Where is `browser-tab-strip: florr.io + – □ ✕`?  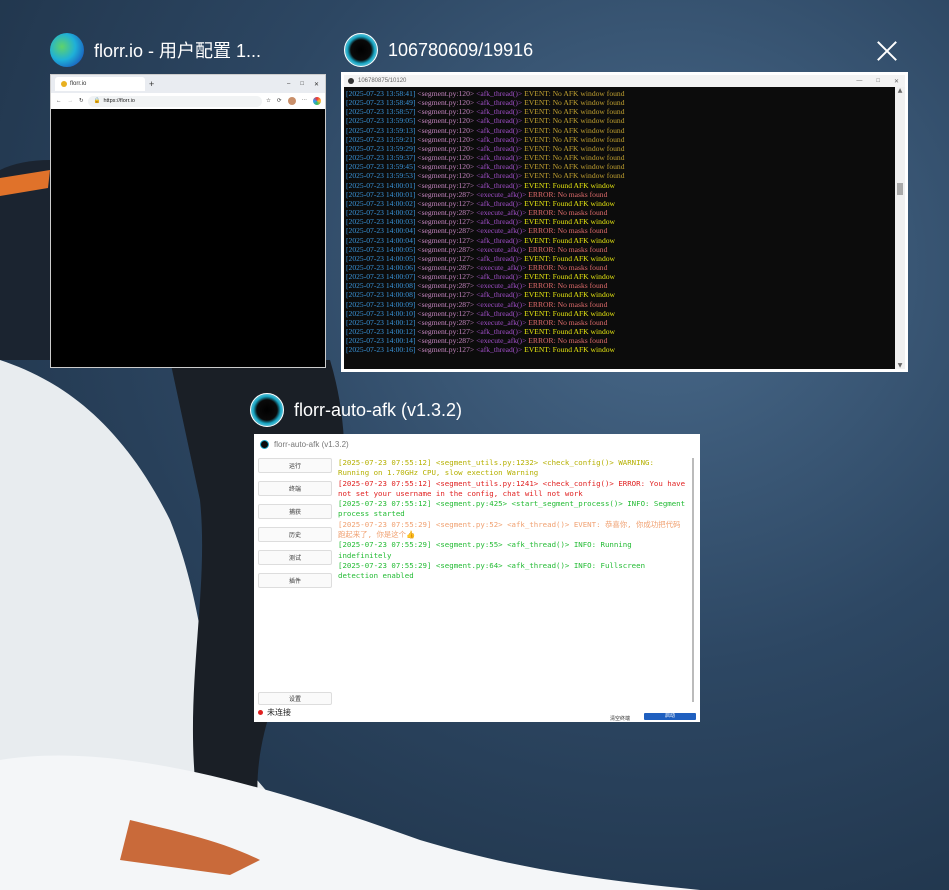 browser-tab-strip: florr.io + – □ ✕ is located at coordinates (188, 84).